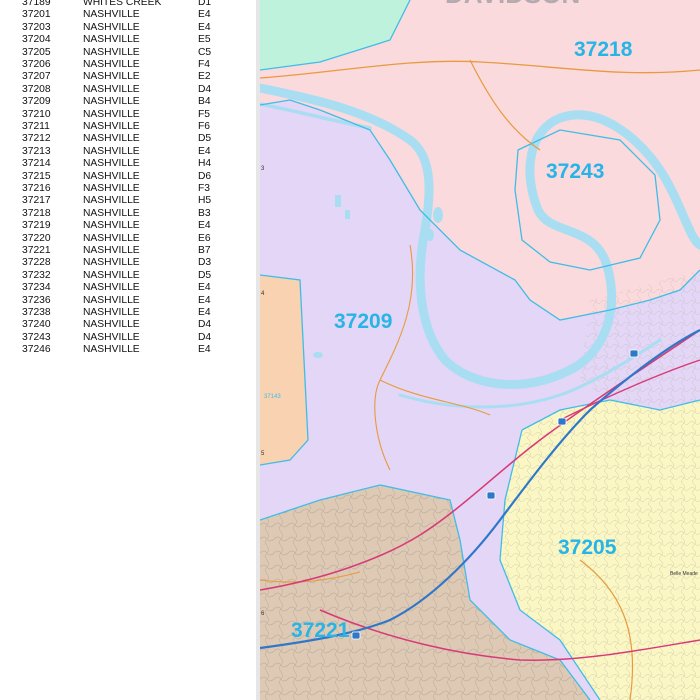 The width and height of the screenshot is (700, 700). I want to click on grid-ref-cell: B7, so click(204, 250).